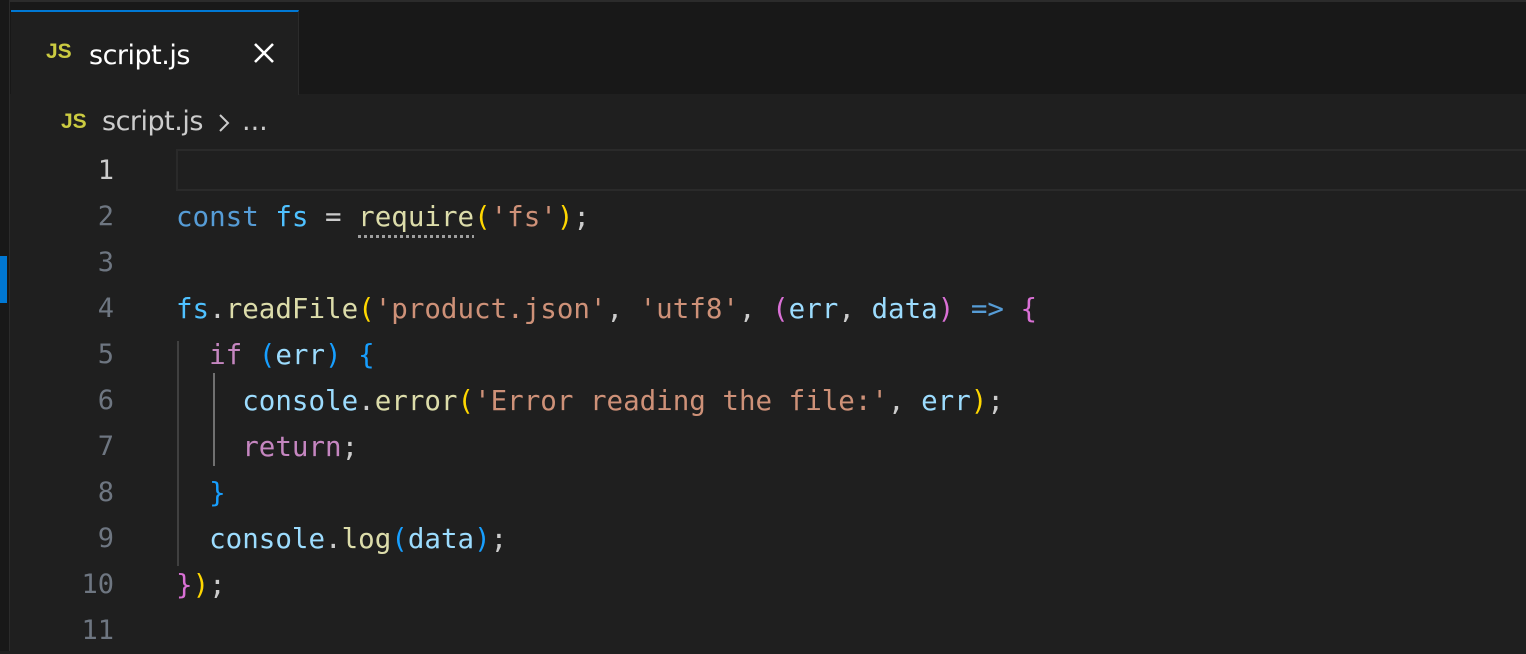  I want to click on line-number: 2, so click(105, 216).